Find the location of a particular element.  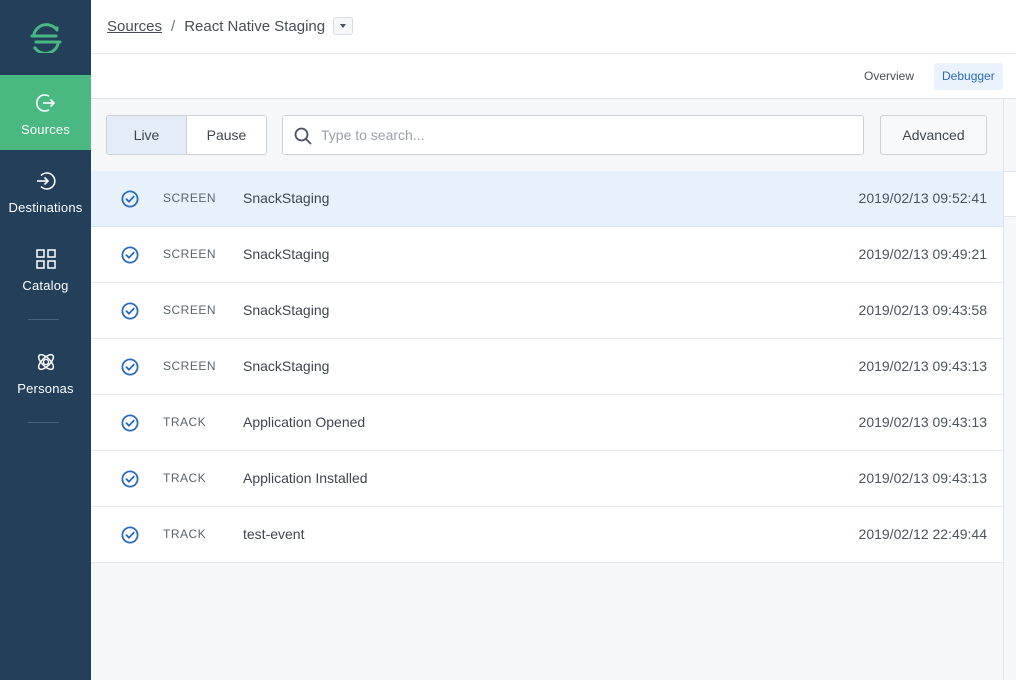

pause-button: Pause is located at coordinates (226, 135).